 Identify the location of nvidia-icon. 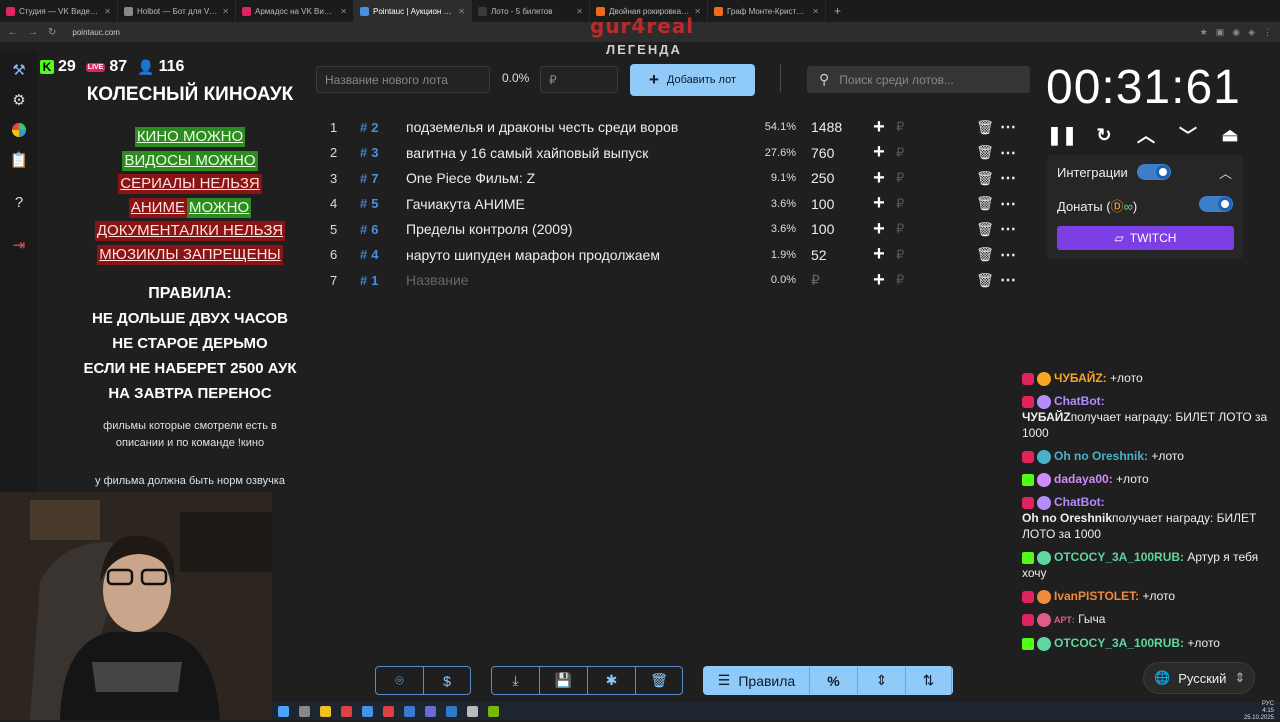
(493, 711).